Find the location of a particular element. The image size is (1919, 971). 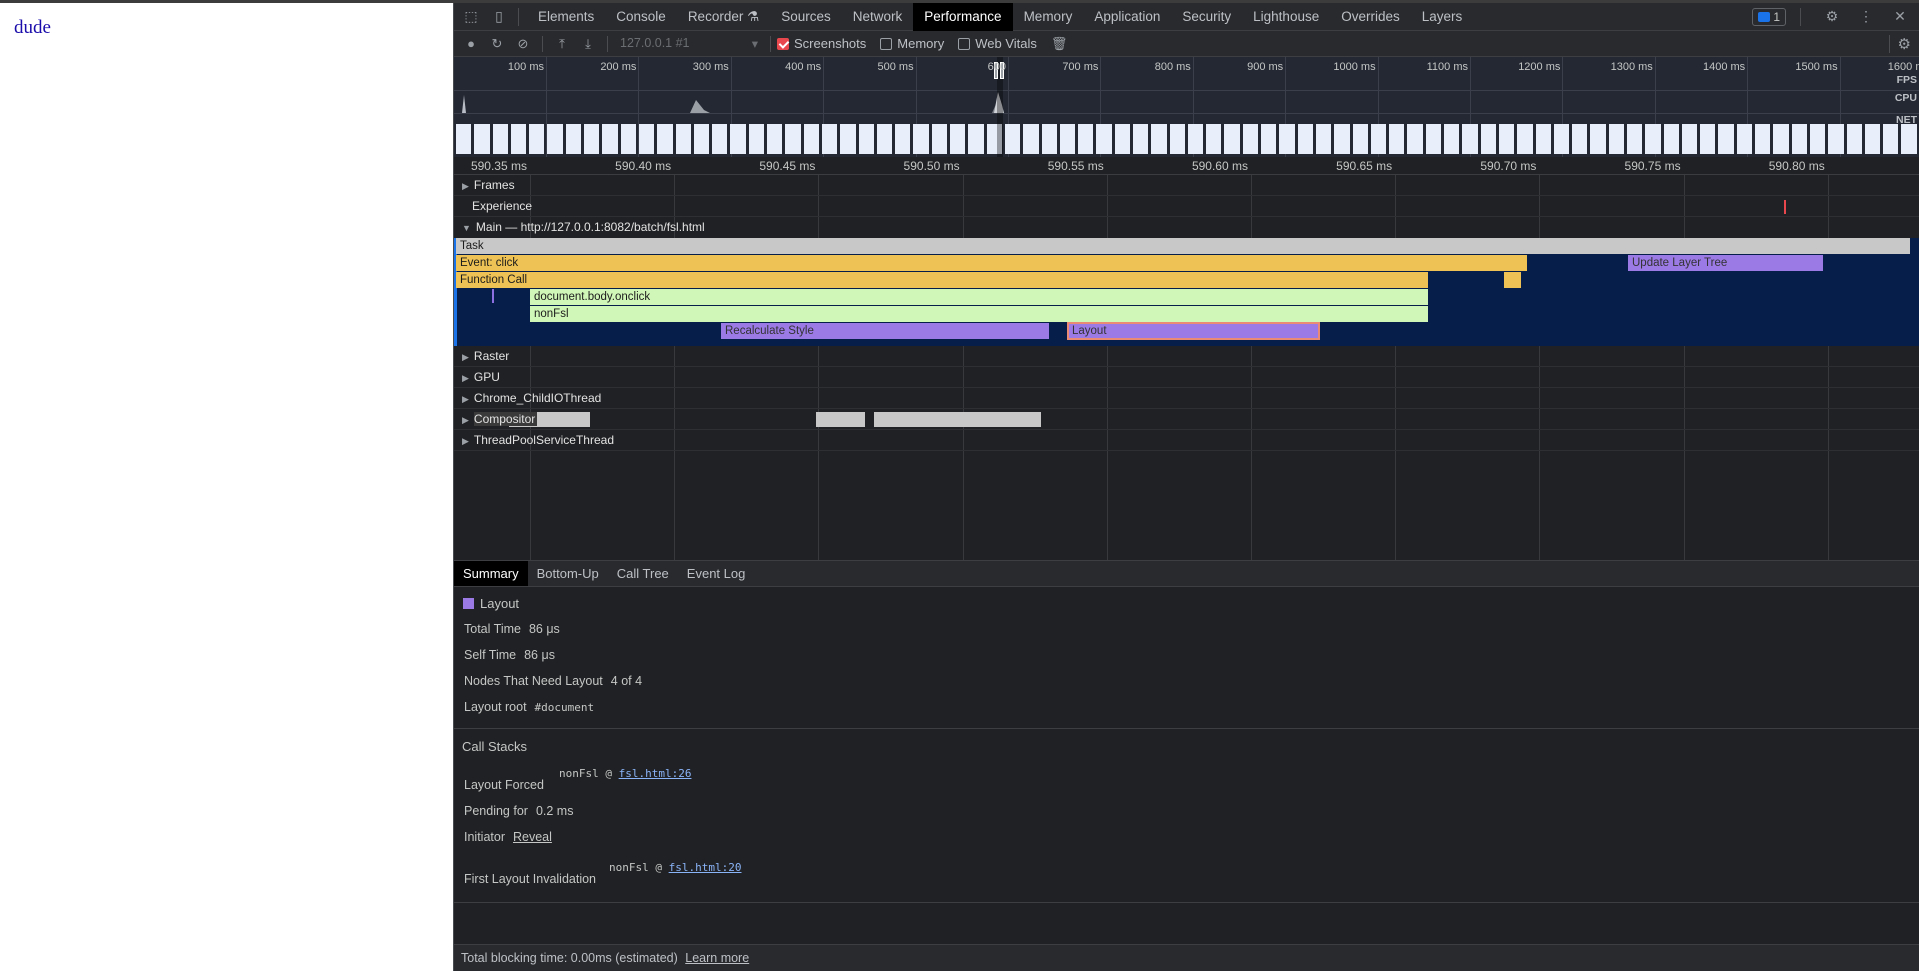

reload-record-button: ↻ is located at coordinates (497, 44).